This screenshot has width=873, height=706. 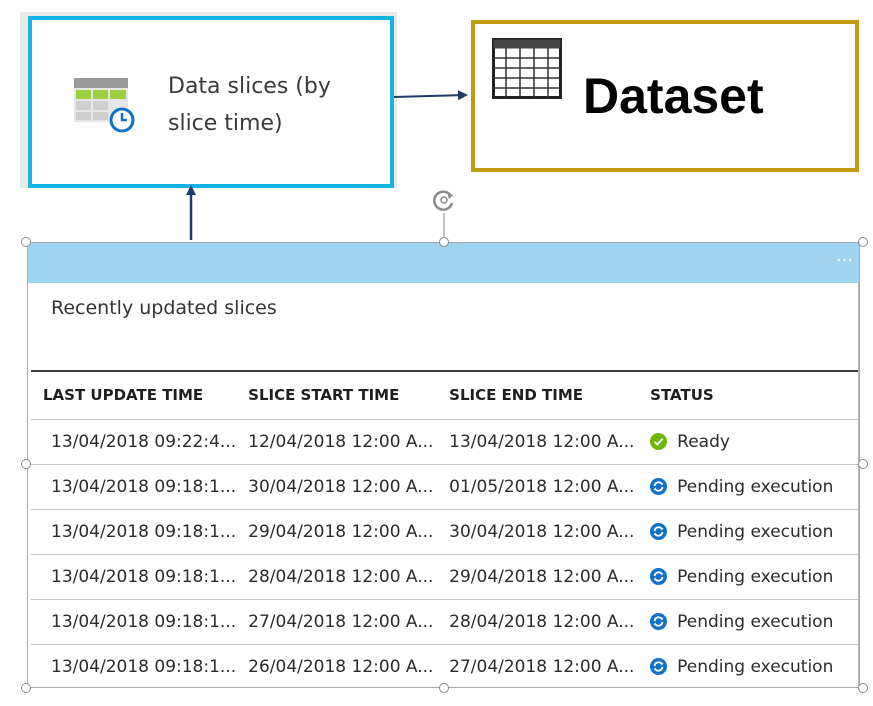 I want to click on table-grid-icon, so click(x=527, y=68).